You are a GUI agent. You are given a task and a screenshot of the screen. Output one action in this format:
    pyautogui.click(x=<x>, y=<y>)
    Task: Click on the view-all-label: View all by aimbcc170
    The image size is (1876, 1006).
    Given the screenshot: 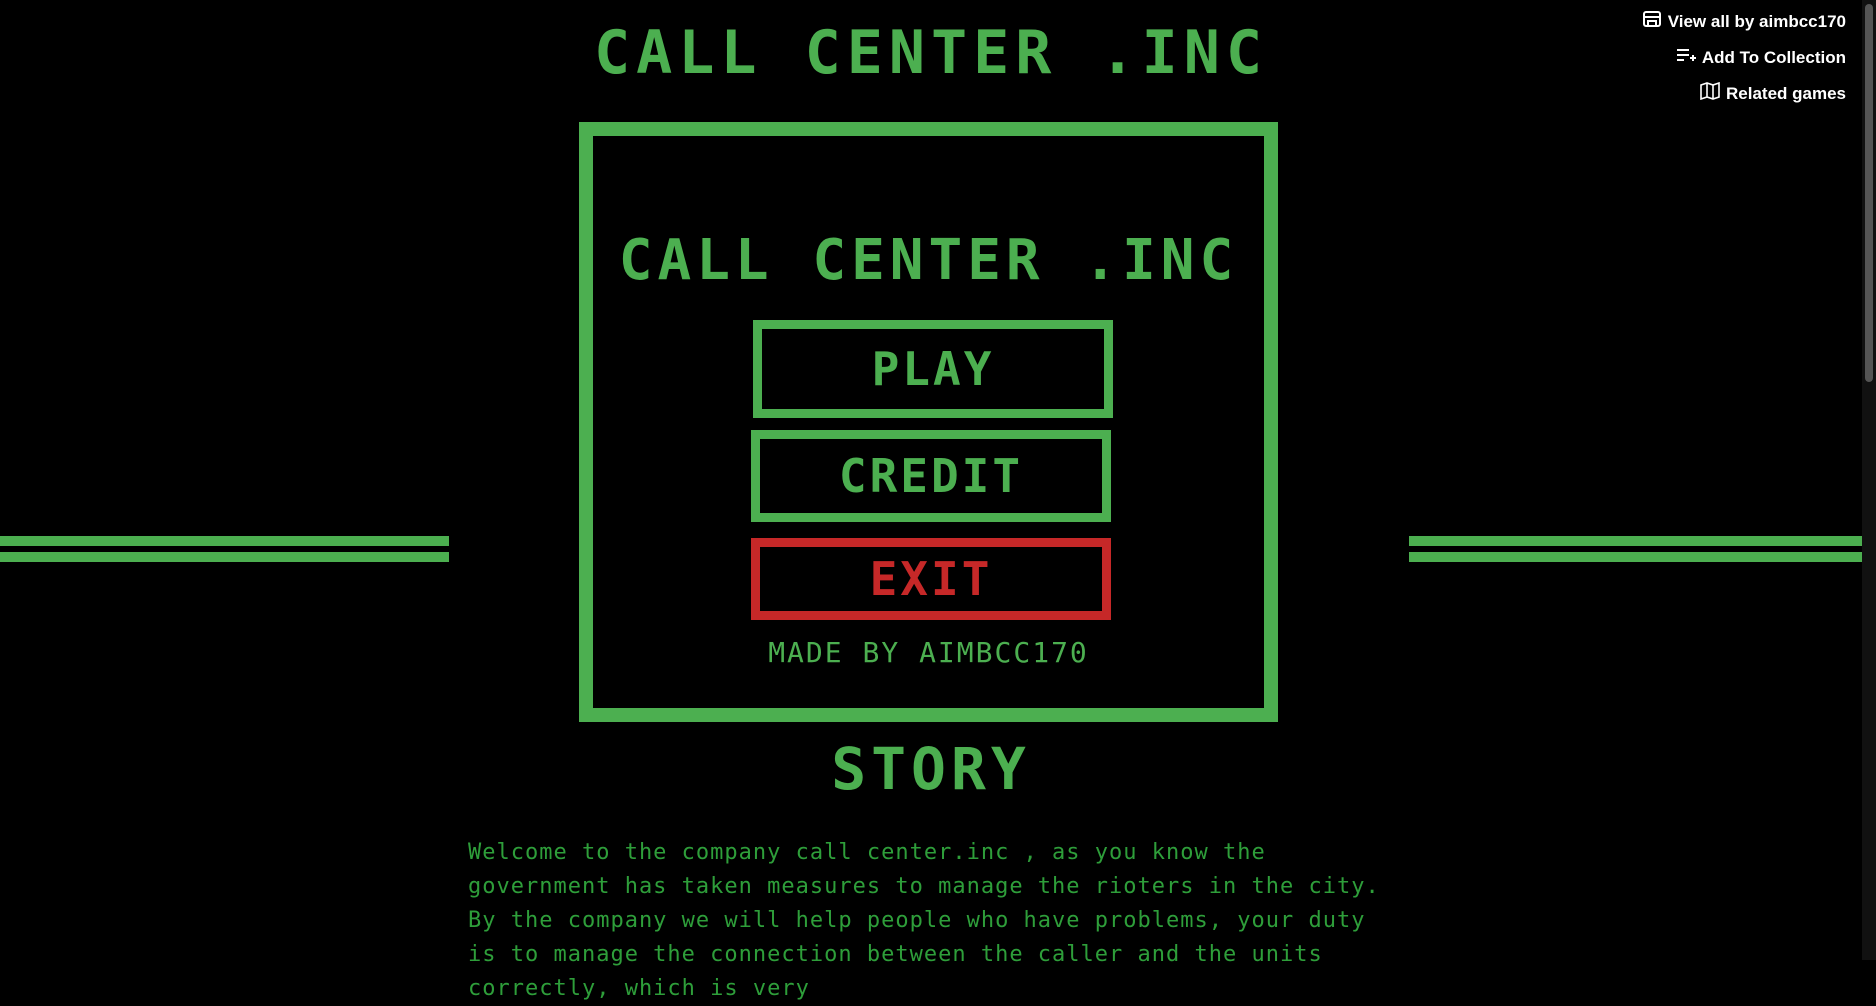 What is the action you would take?
    pyautogui.click(x=1756, y=21)
    